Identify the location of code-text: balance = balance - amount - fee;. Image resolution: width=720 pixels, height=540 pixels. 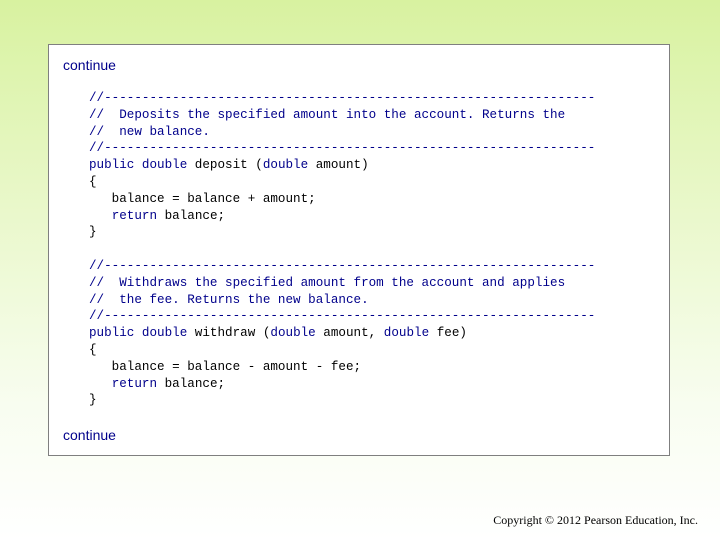
(225, 366).